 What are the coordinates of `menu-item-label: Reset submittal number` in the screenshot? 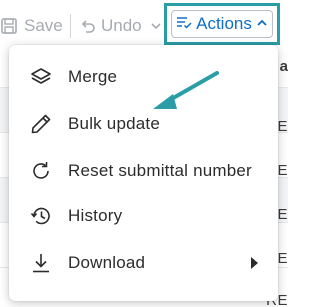 It's located at (160, 170).